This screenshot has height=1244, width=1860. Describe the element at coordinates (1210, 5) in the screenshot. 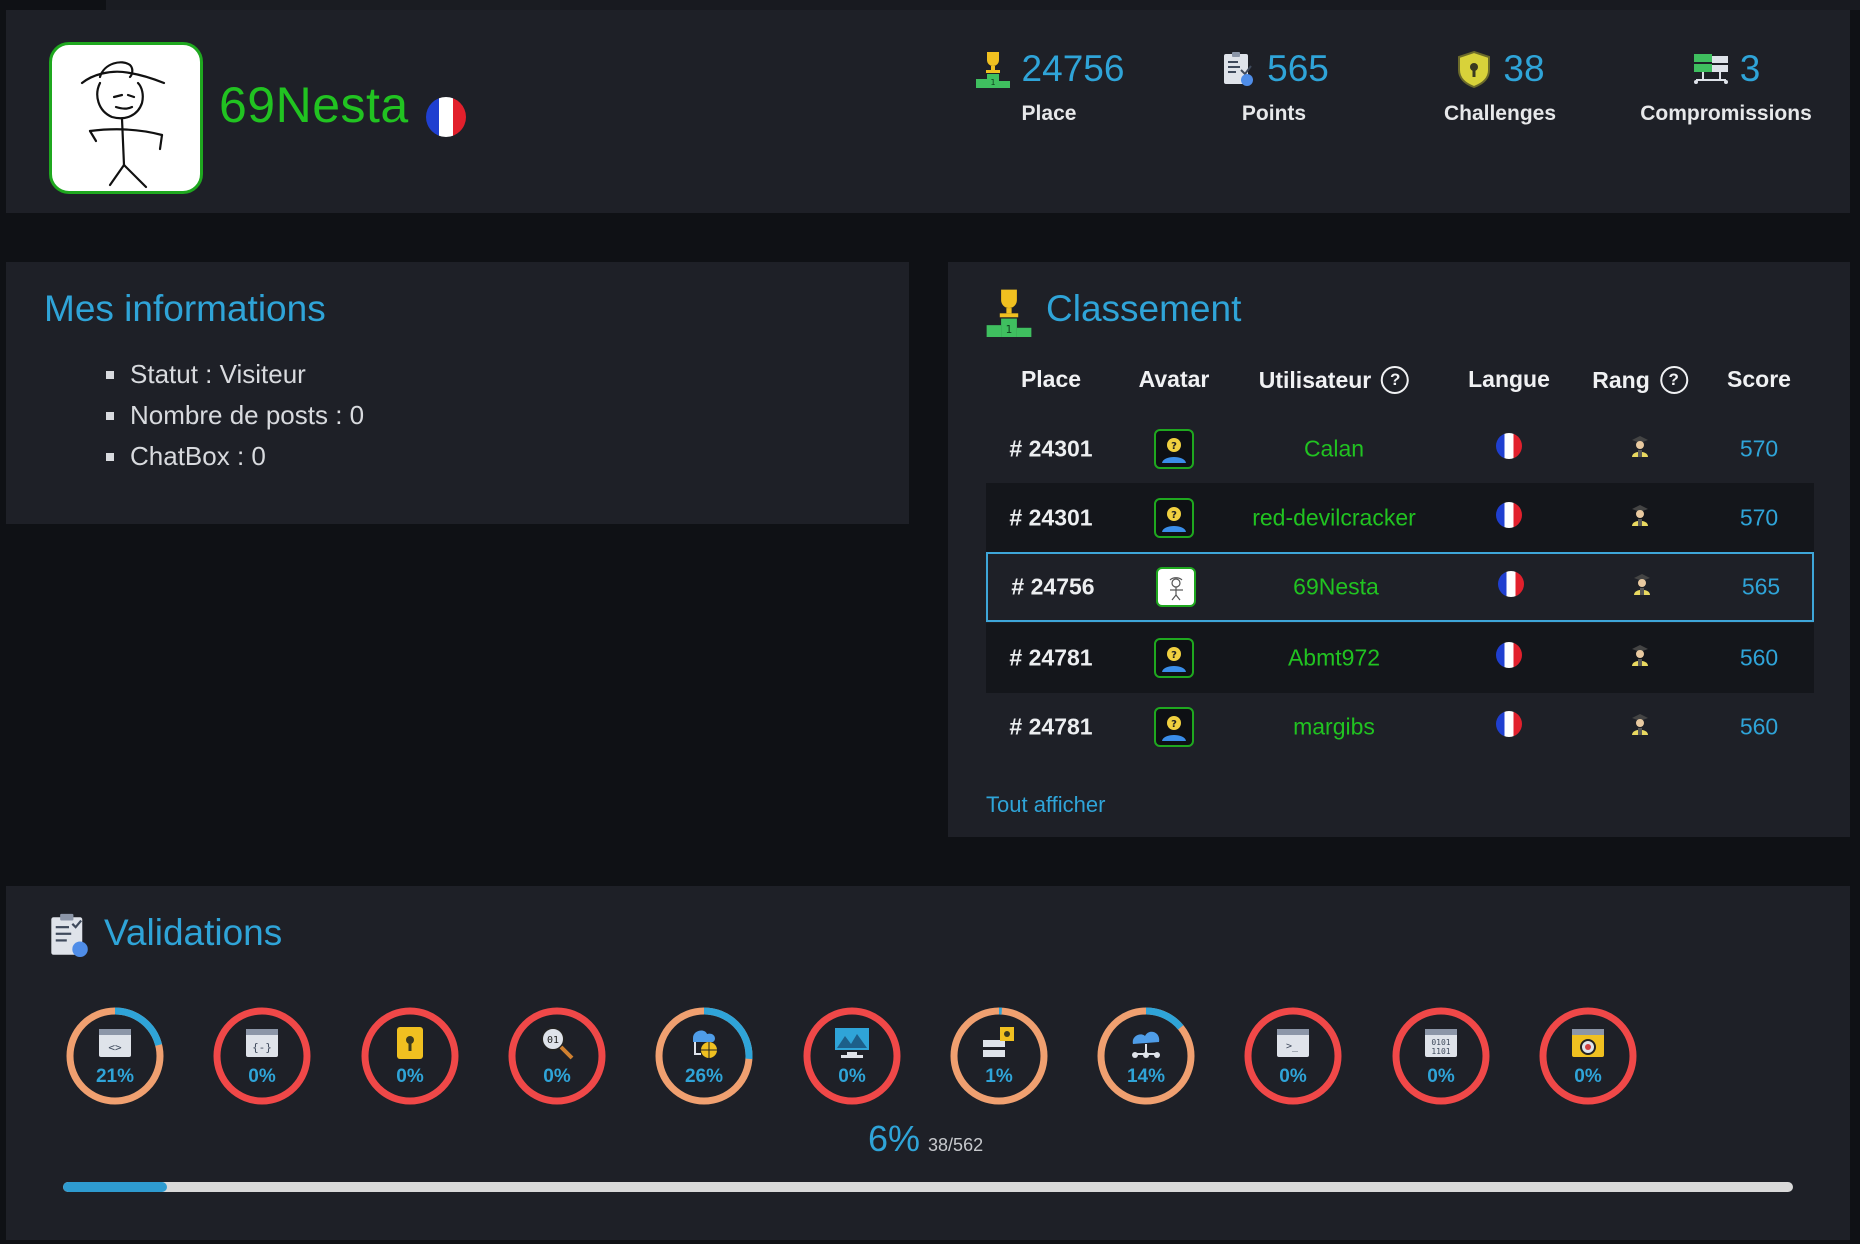

I see `top-strip-secondary` at that location.